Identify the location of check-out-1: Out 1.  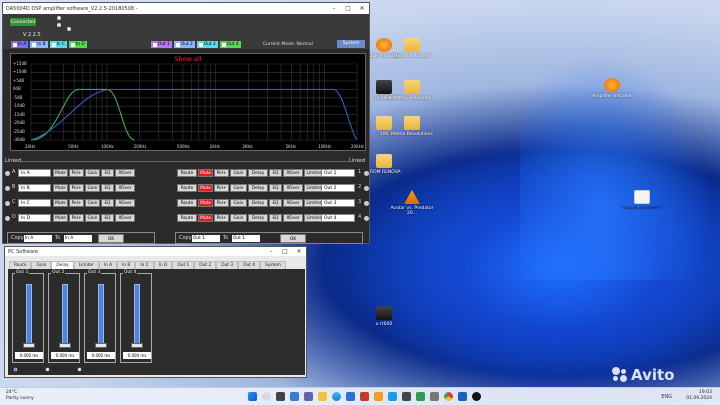
(161, 44).